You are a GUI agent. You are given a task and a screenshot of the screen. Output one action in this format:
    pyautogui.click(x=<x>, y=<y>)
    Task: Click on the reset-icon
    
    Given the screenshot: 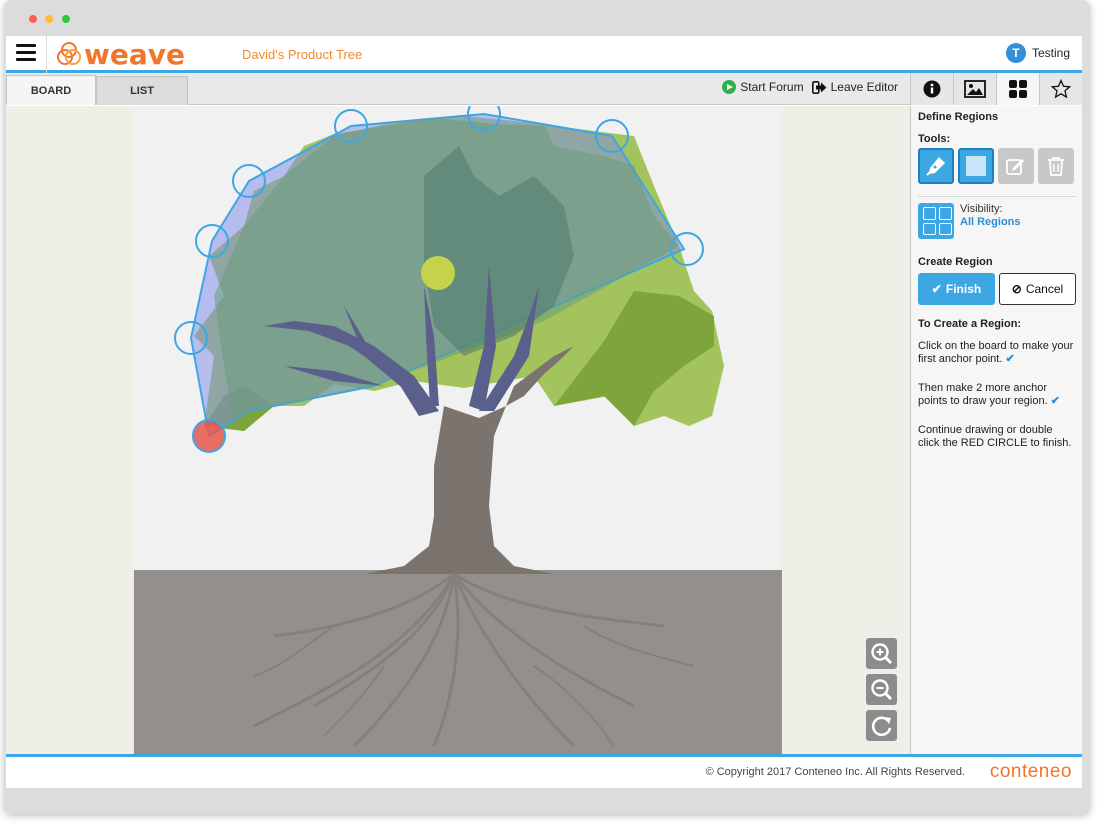 What is the action you would take?
    pyautogui.click(x=881, y=726)
    